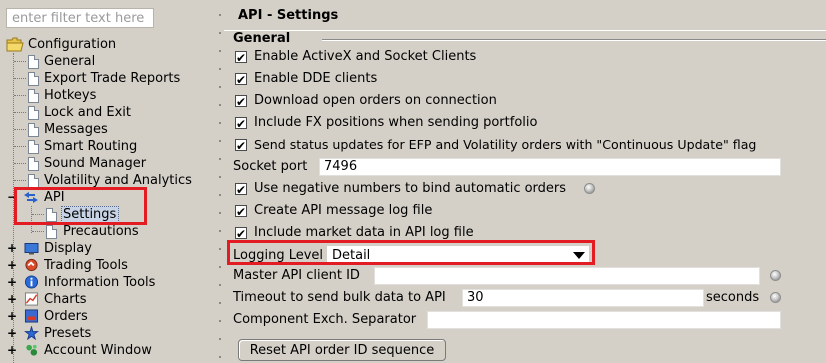 This screenshot has height=363, width=826. What do you see at coordinates (104, 350) in the screenshot?
I see `tree-item-account-window: + Account Window` at bounding box center [104, 350].